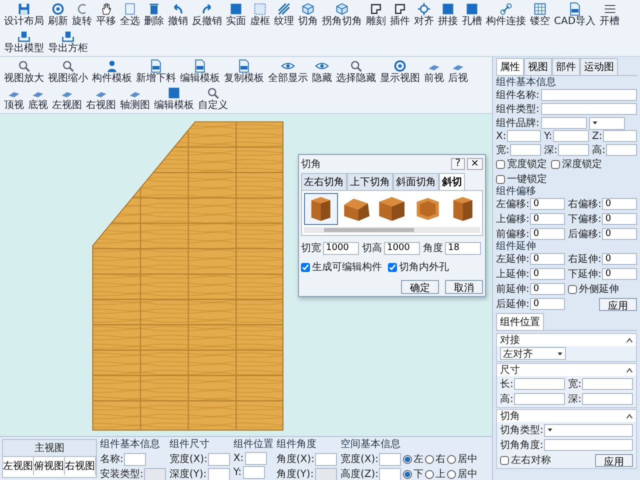  What do you see at coordinates (533, 353) in the screenshot?
I see `dropdown: 左对齐` at bounding box center [533, 353].